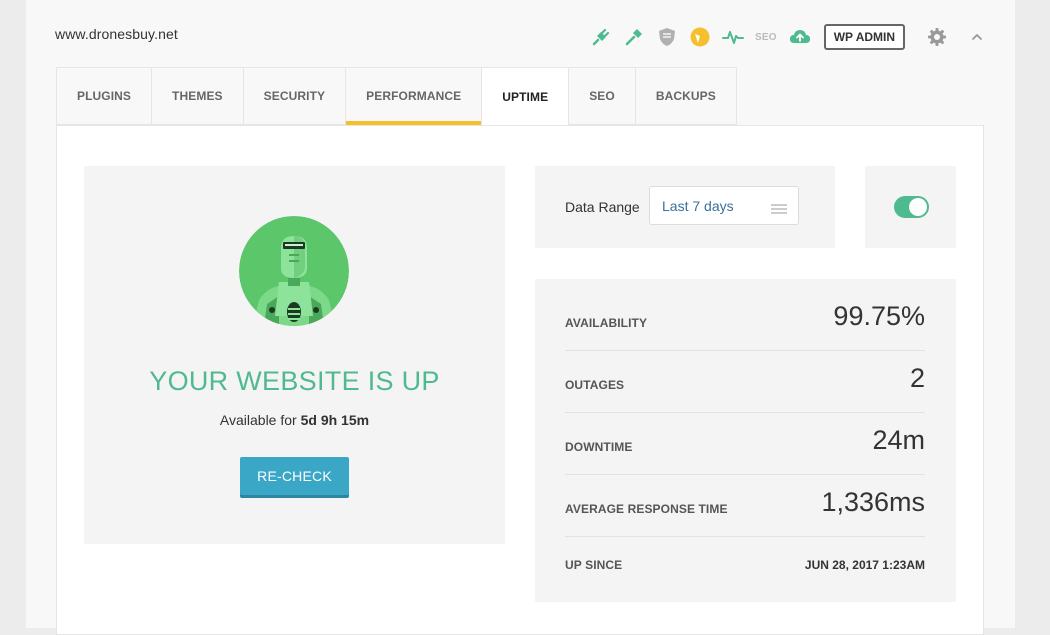 This screenshot has width=1050, height=635. What do you see at coordinates (686, 96) in the screenshot?
I see `tab-backups: BACKUPS` at bounding box center [686, 96].